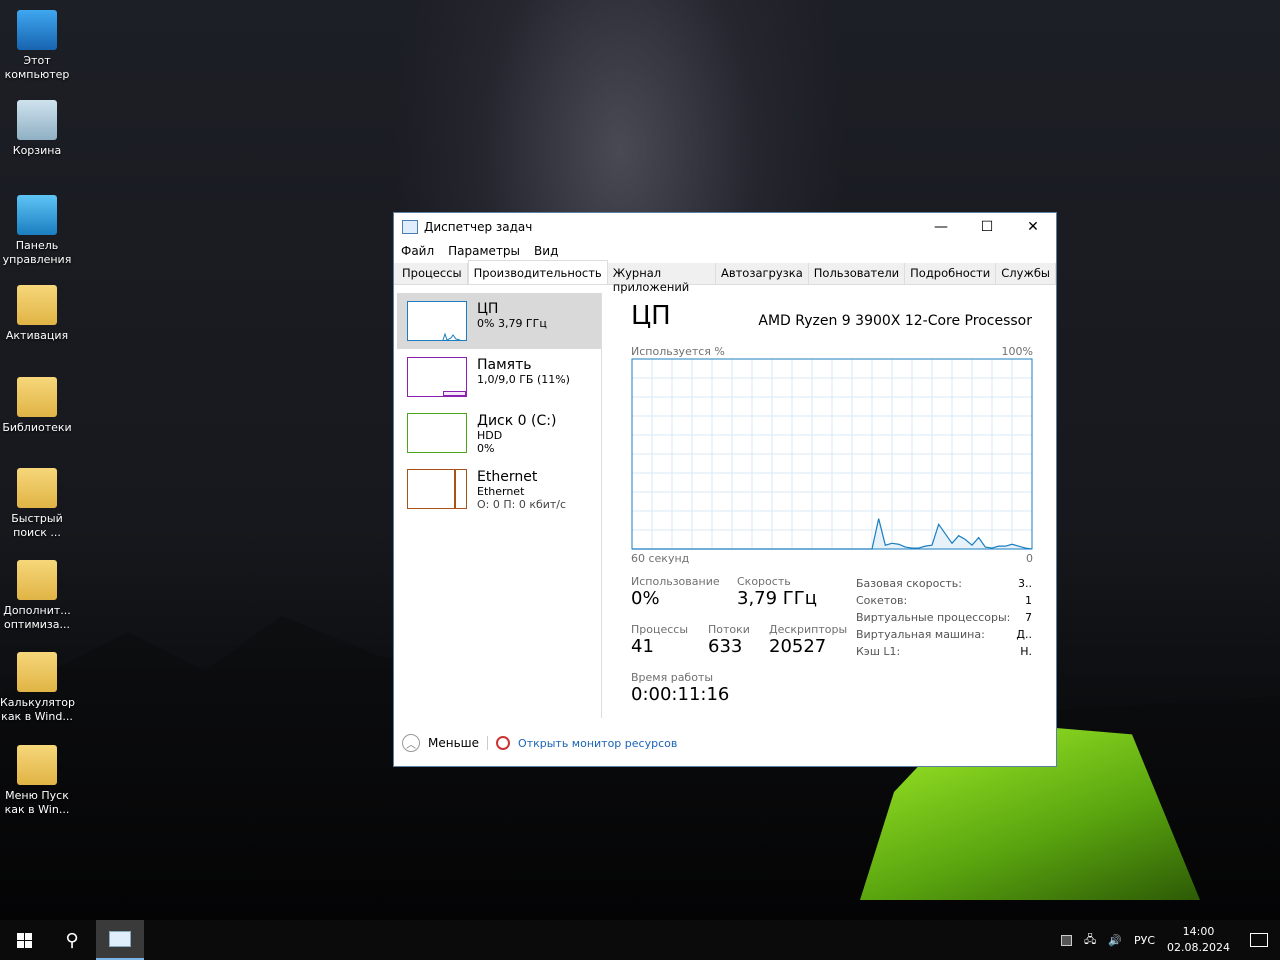 Image resolution: width=1280 pixels, height=960 pixels. I want to click on item-sub: Ethernet, so click(501, 491).